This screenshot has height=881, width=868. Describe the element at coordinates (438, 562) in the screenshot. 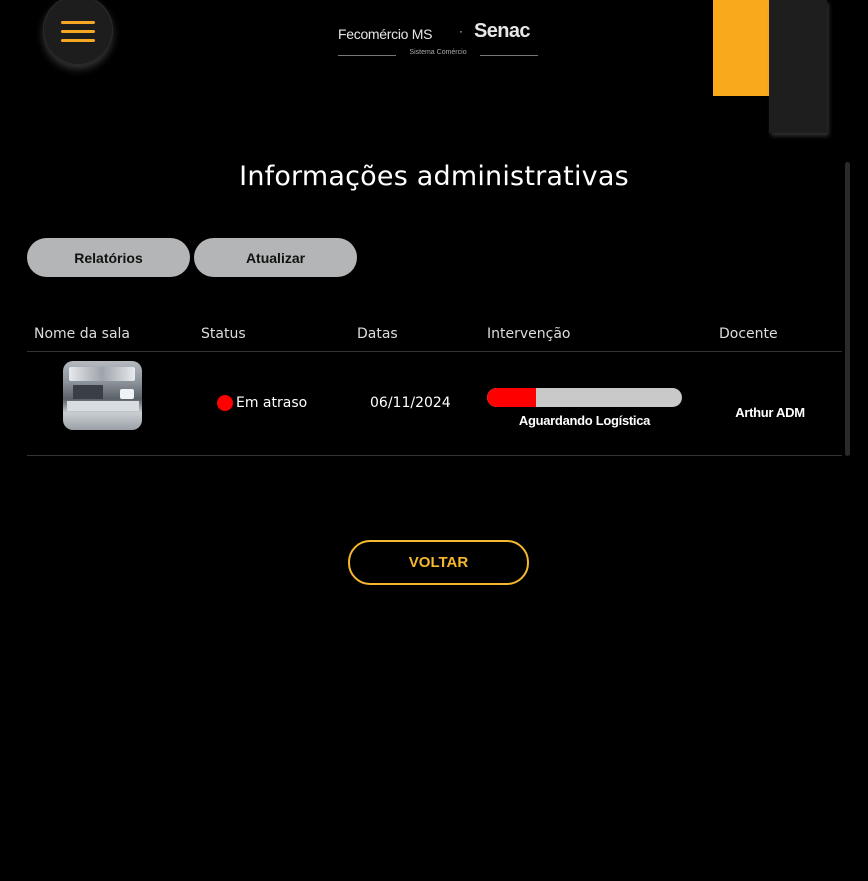

I see `back-button: VOLTAR` at that location.